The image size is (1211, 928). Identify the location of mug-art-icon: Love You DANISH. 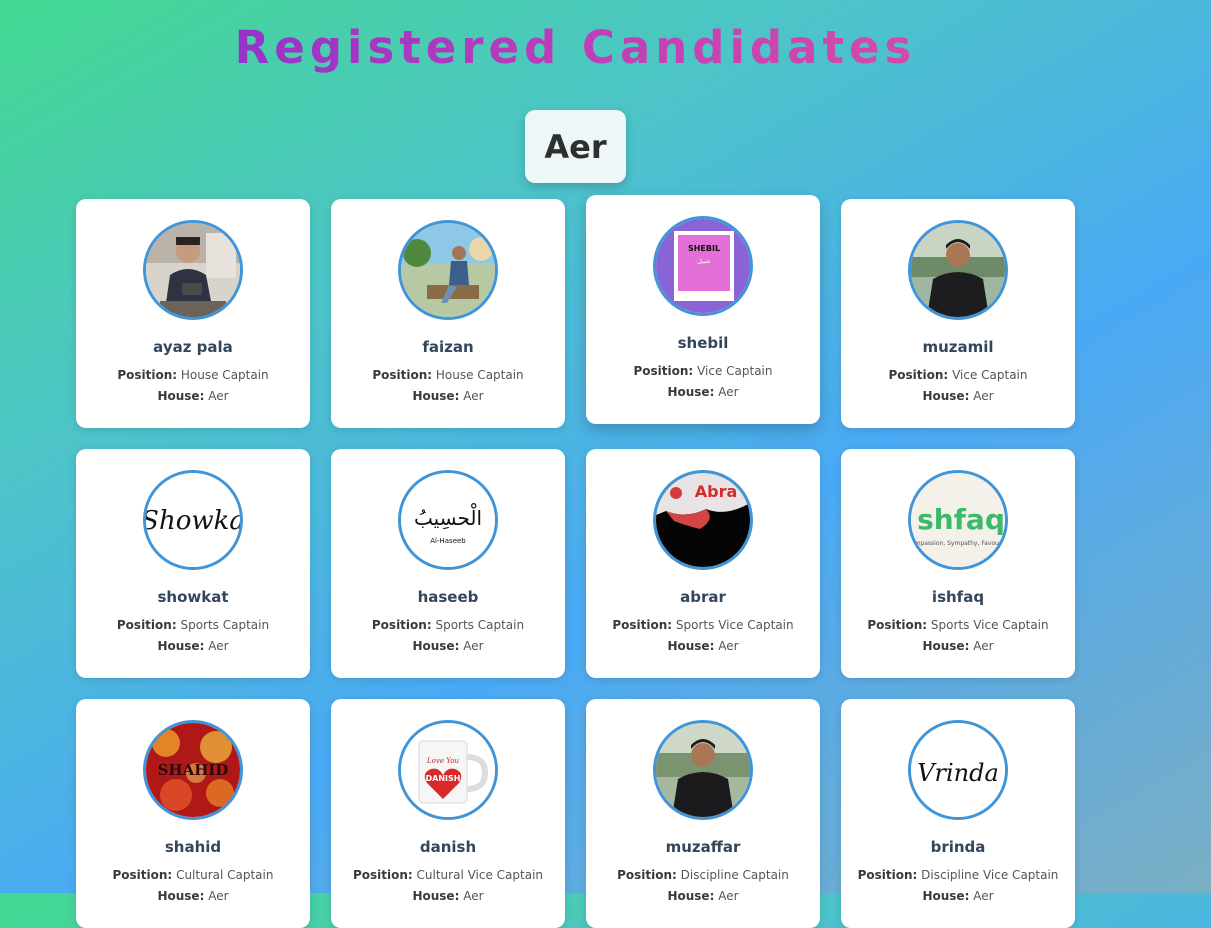
(448, 770).